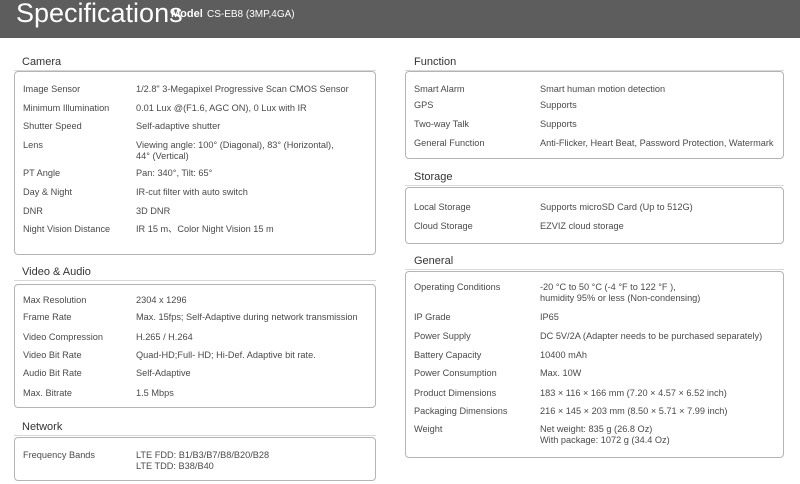 Image resolution: width=800 pixels, height=484 pixels. I want to click on network-section-title: Network, so click(42, 427).